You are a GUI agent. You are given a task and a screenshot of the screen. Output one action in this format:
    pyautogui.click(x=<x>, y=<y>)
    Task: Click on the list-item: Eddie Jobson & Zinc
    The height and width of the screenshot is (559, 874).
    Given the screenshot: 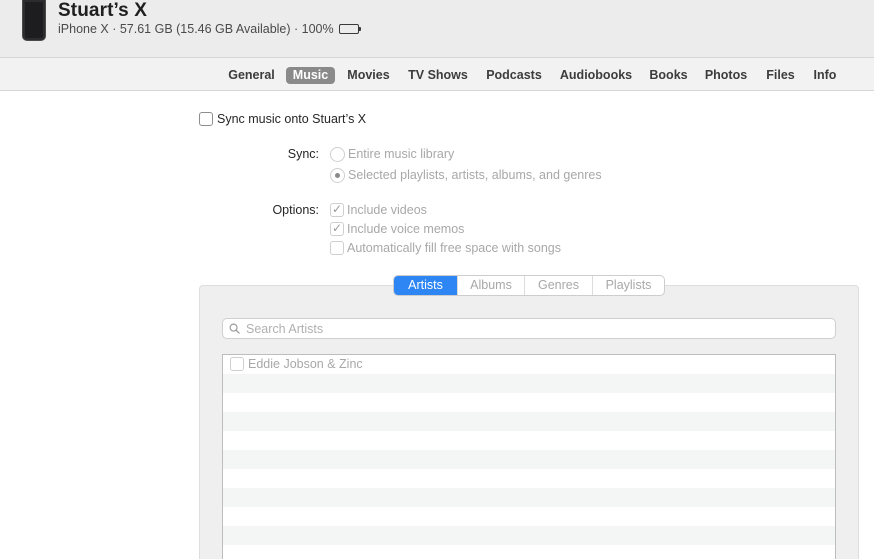 What is the action you would take?
    pyautogui.click(x=529, y=364)
    